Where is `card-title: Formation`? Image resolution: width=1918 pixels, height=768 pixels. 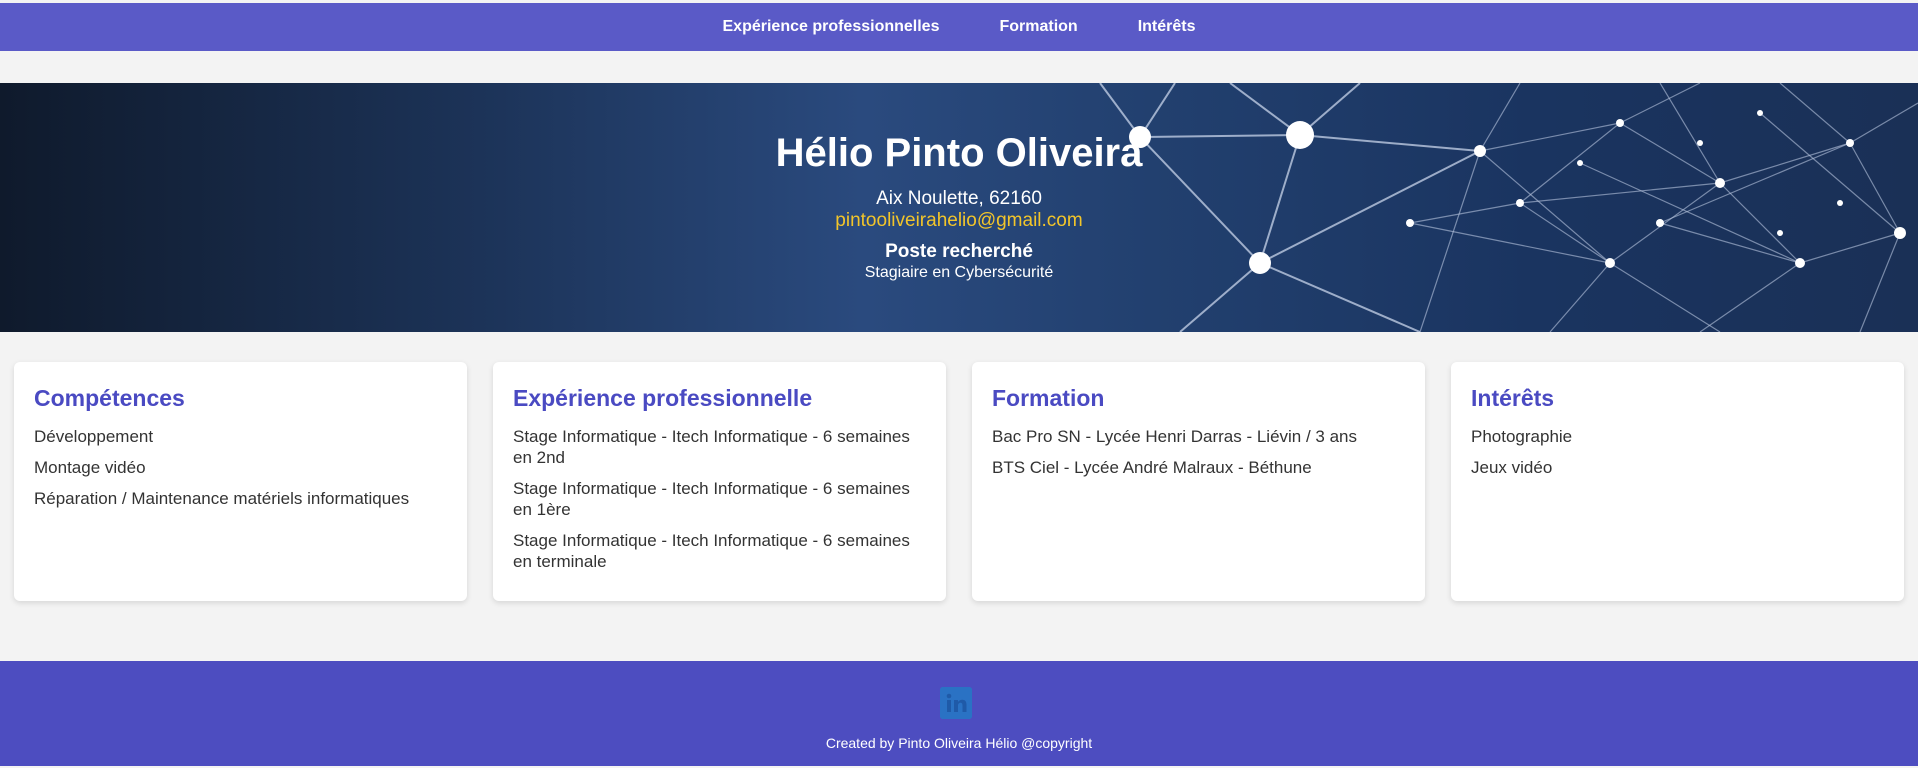 card-title: Formation is located at coordinates (1048, 398).